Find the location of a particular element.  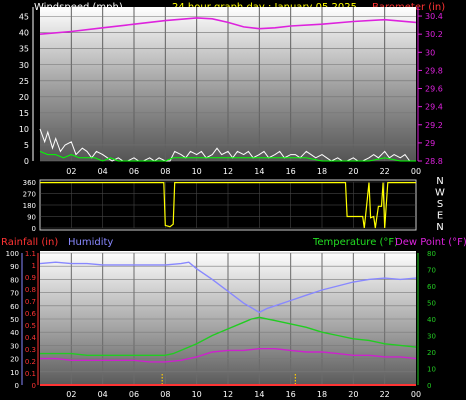

windspeed-tick-label: 20 is located at coordinates (24, 97).